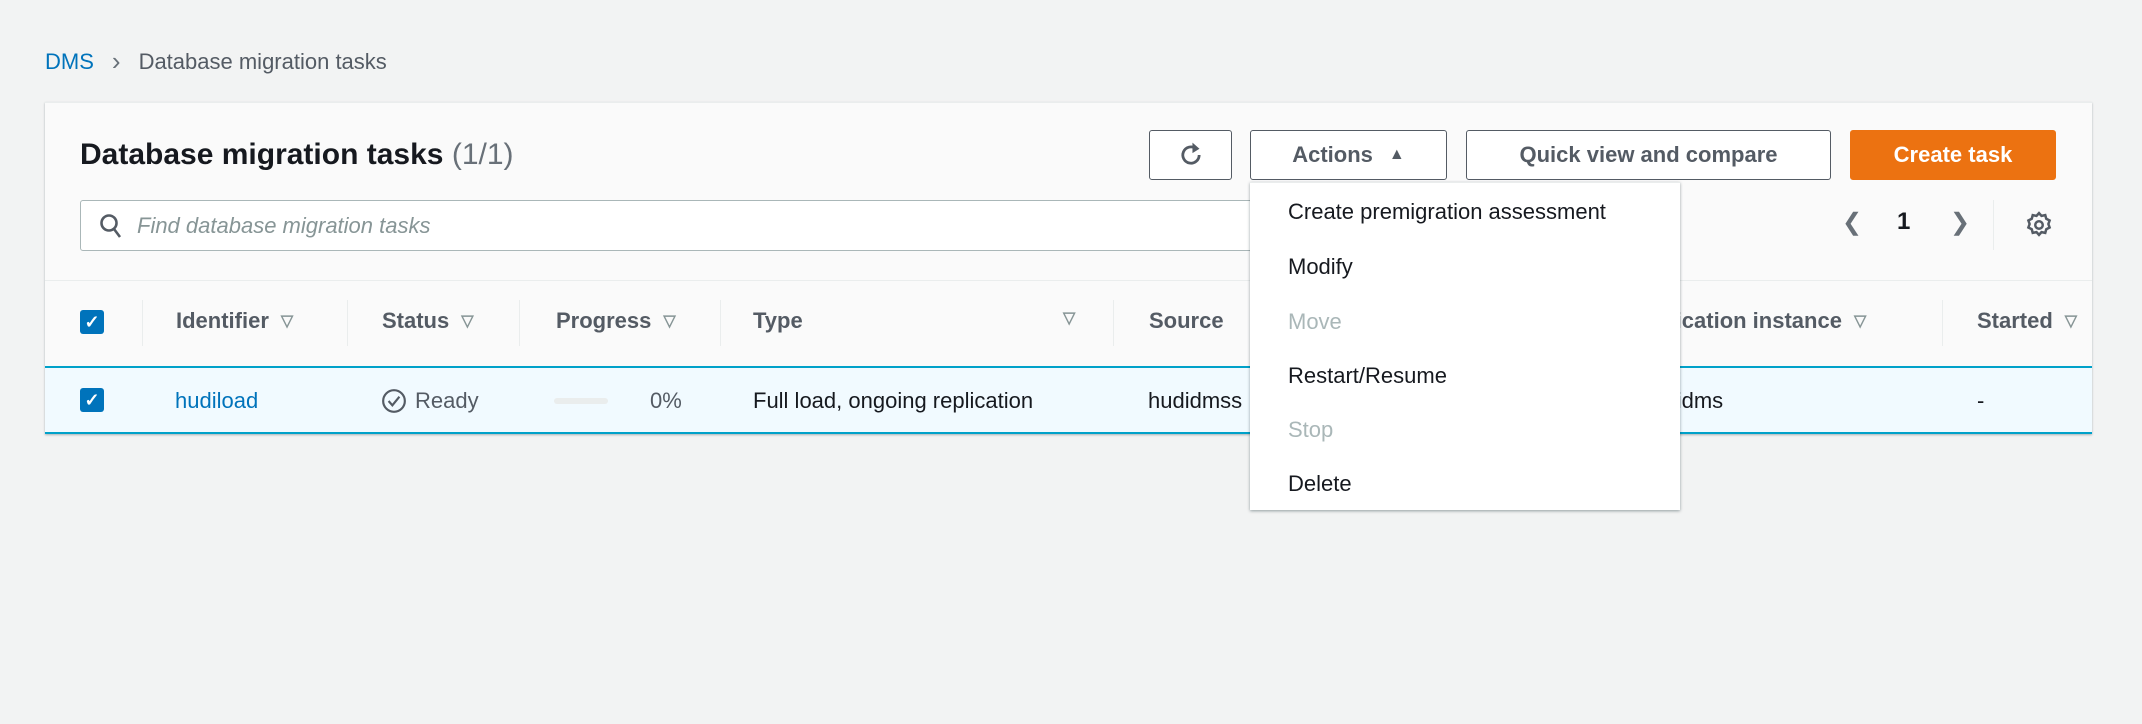 This screenshot has width=2142, height=724. I want to click on chevron-right-icon: ›, so click(116, 61).